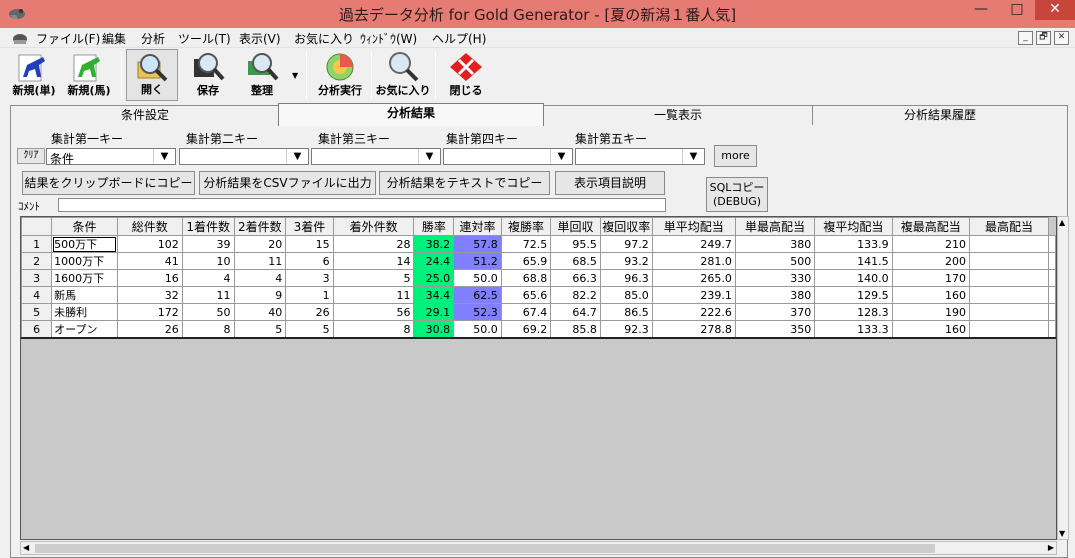 This screenshot has height=558, width=1075. I want to click on scroll-thumb, so click(485, 548).